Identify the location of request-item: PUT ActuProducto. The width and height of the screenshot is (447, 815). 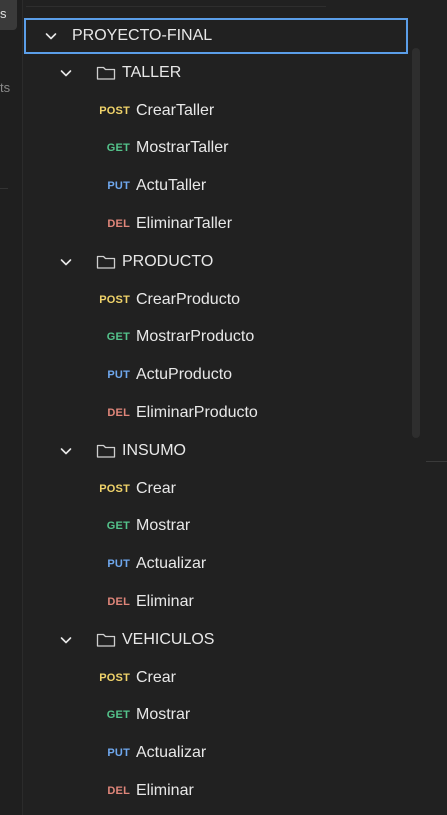
(217, 375).